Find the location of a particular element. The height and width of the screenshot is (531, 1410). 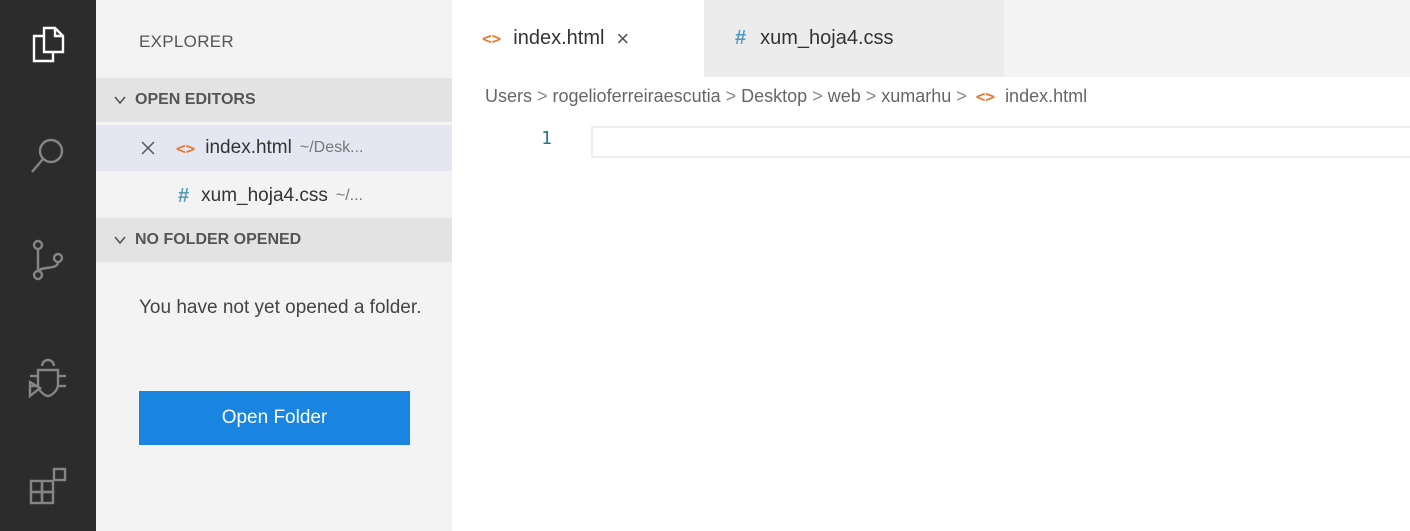

breadcrumb-item: rogelioferreiraescutia is located at coordinates (637, 96).